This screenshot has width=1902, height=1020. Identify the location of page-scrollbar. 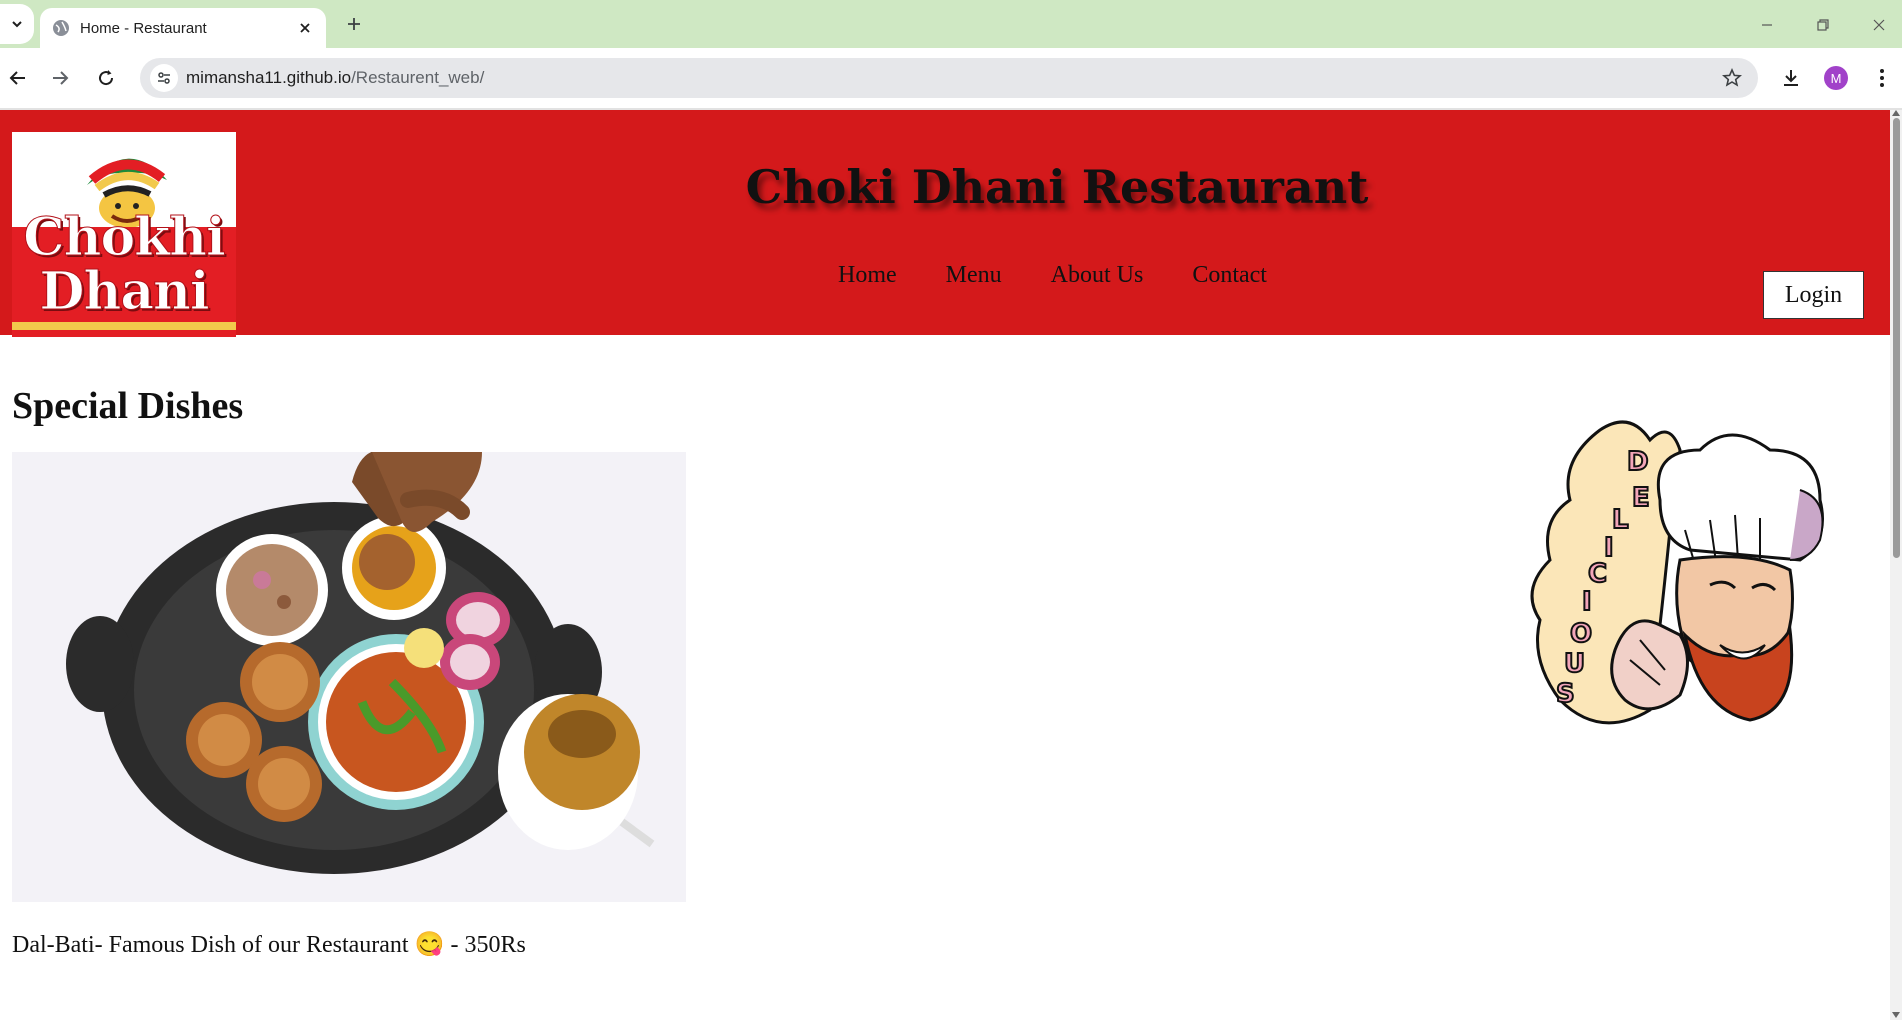
(1896, 565).